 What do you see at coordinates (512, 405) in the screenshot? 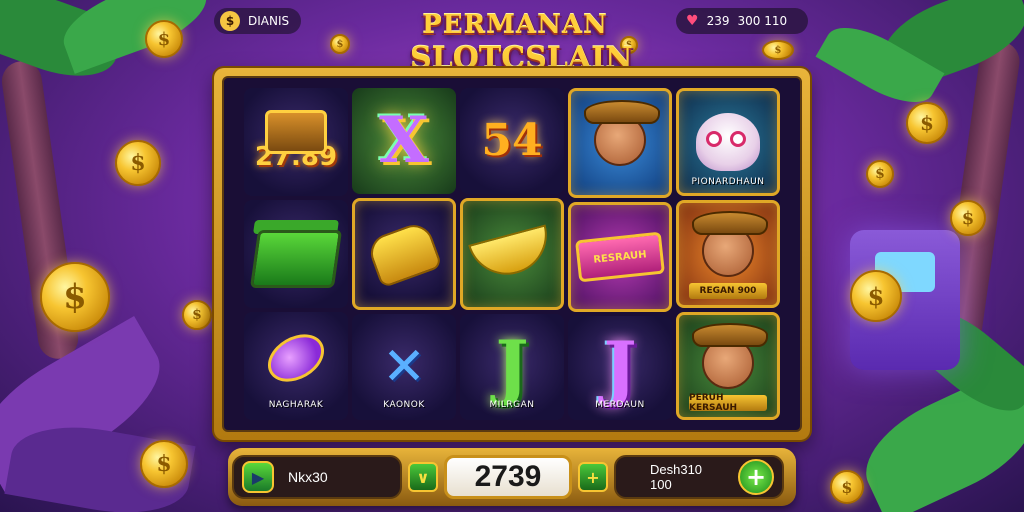
I see `reel-label: MILRGAN` at bounding box center [512, 405].